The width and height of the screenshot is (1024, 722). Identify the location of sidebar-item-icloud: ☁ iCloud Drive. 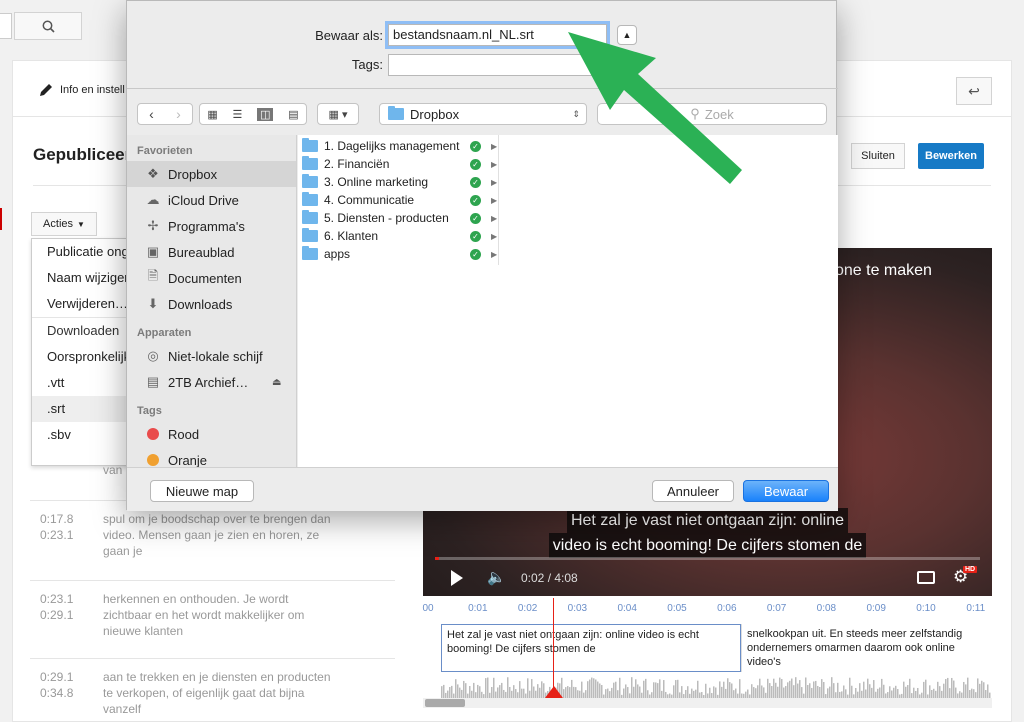
(211, 200).